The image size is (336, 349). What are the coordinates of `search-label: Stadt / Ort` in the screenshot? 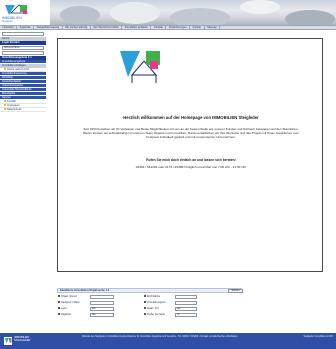 It's located at (153, 308).